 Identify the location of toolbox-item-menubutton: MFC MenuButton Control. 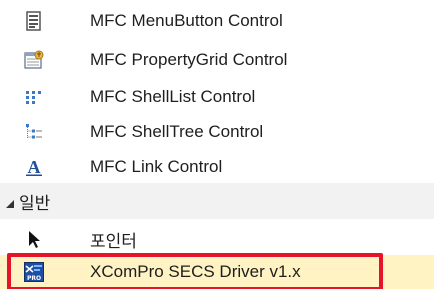
(217, 21).